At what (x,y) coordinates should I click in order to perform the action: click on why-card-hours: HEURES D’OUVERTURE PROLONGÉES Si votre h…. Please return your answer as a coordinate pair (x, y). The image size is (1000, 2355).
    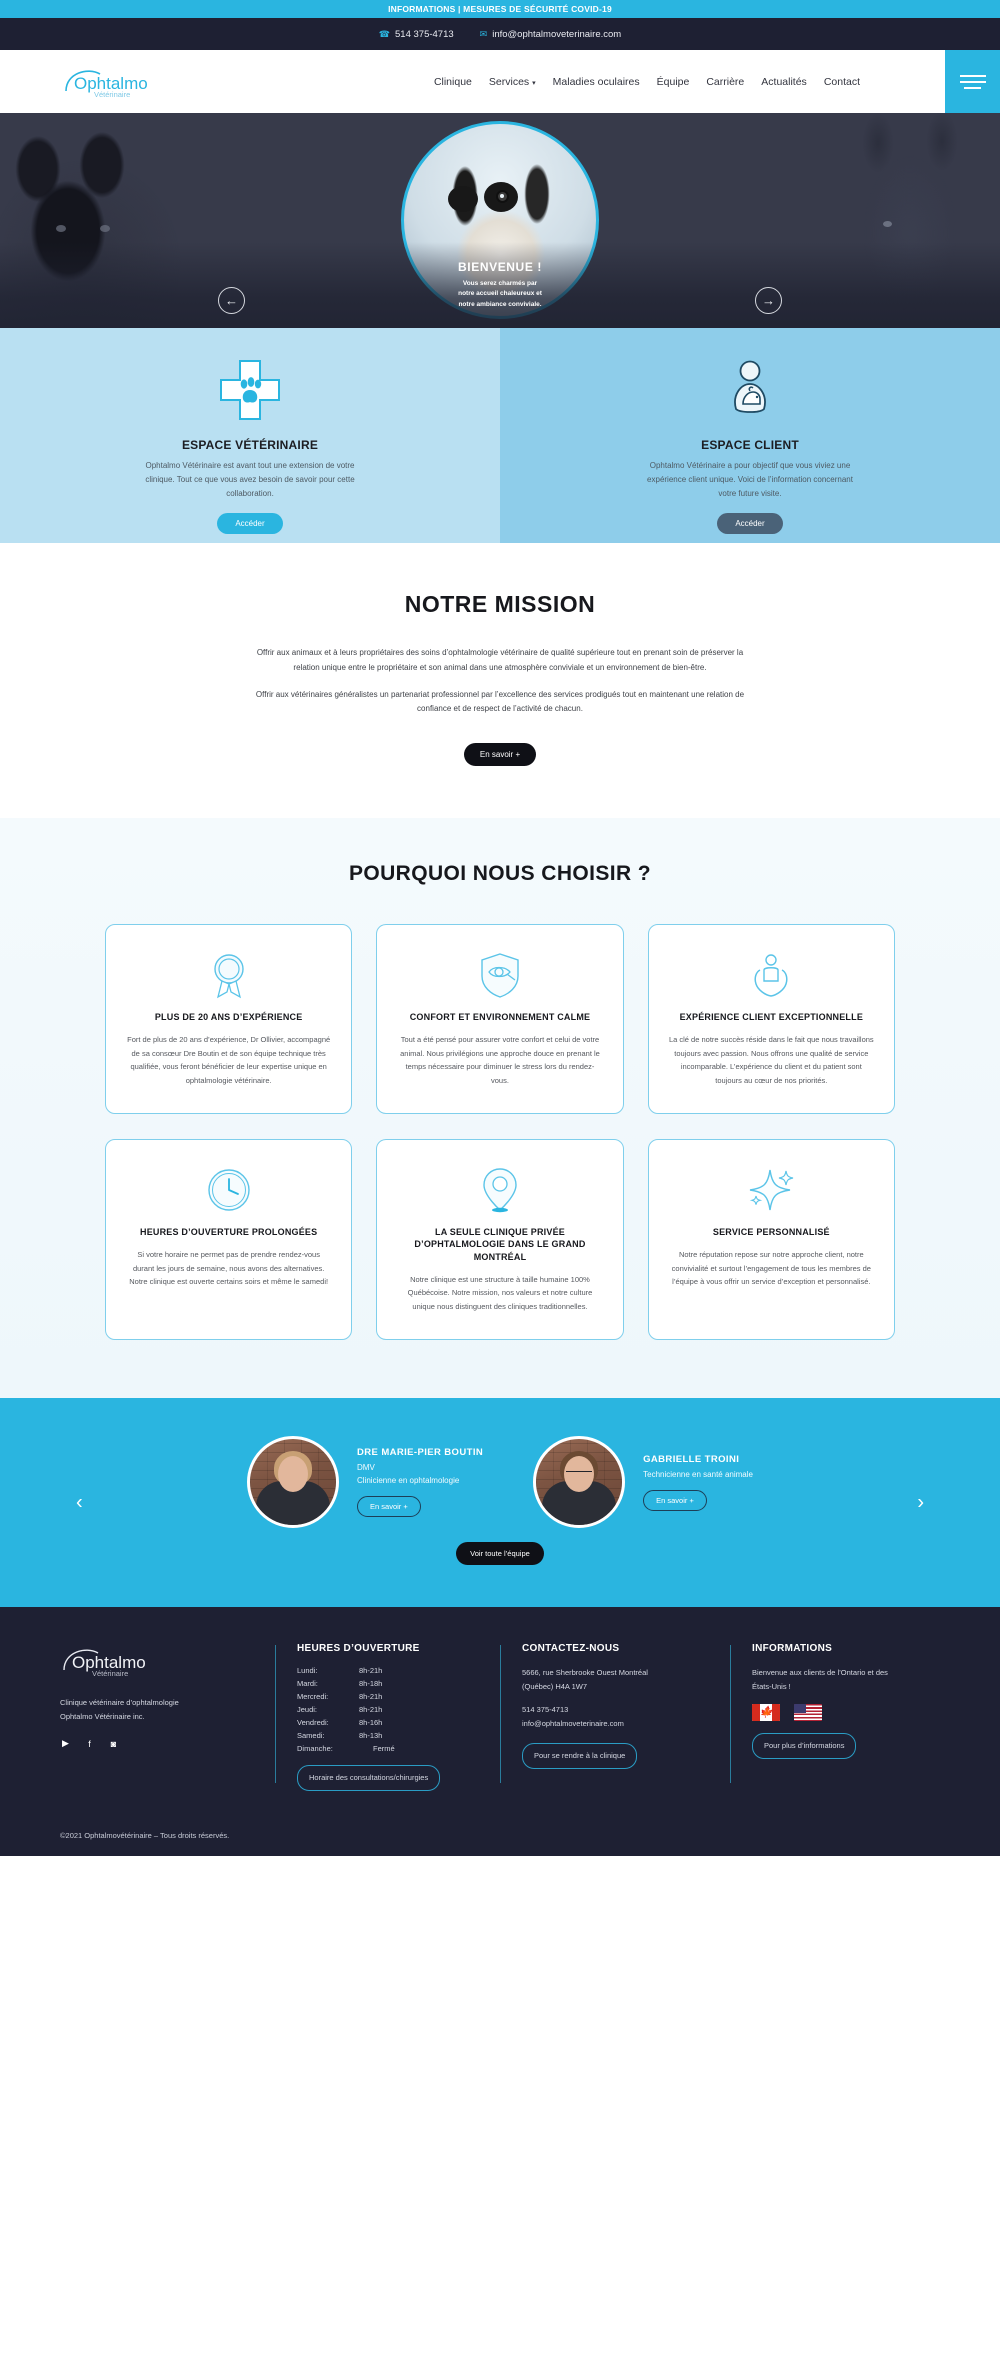
    Looking at the image, I should click on (229, 1240).